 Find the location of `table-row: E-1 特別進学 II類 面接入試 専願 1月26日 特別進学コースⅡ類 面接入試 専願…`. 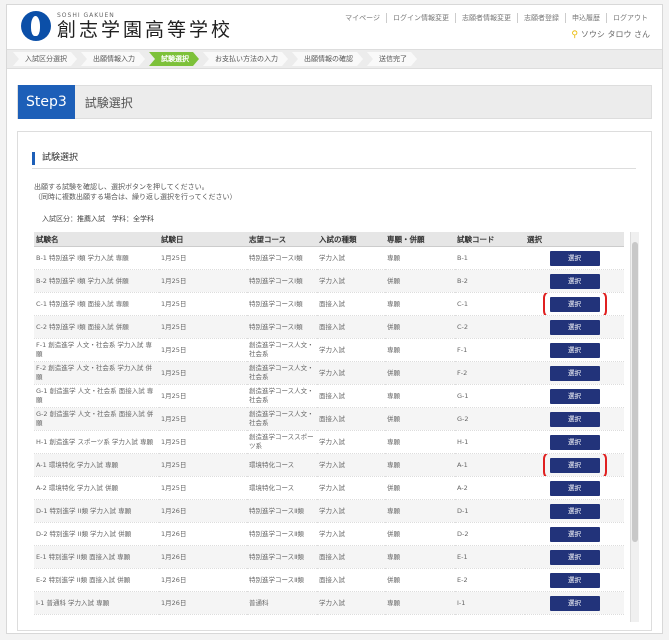

table-row: E-1 特別進学 II類 面接入試 専願 1月26日 特別進学コースⅡ類 面接入試 専願… is located at coordinates (329, 557).